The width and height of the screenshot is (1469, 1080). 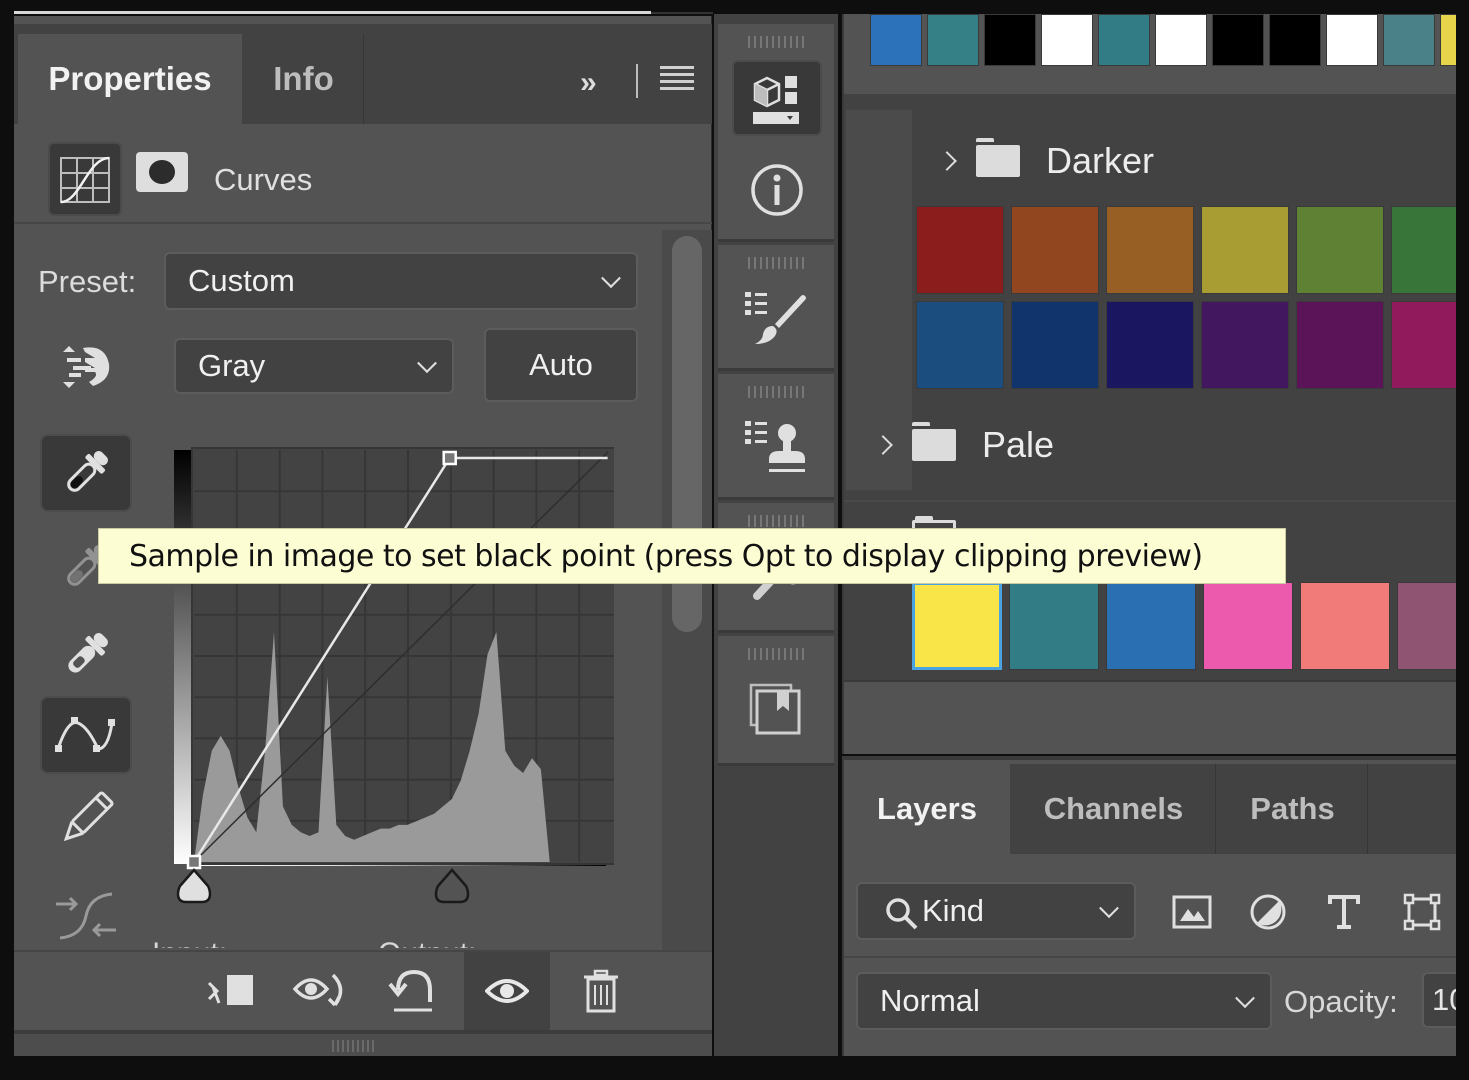 I want to click on black-point-slider-handle, so click(x=194, y=888).